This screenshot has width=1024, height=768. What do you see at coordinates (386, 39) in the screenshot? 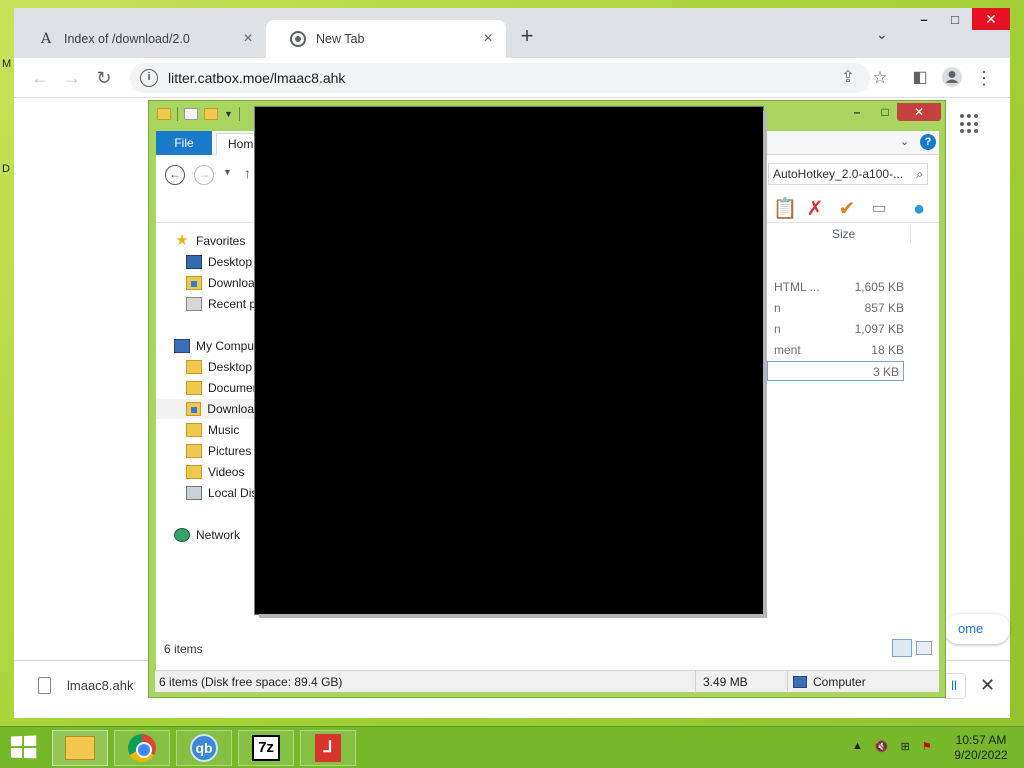
I see `tab-new-tab: New Tab ×` at bounding box center [386, 39].